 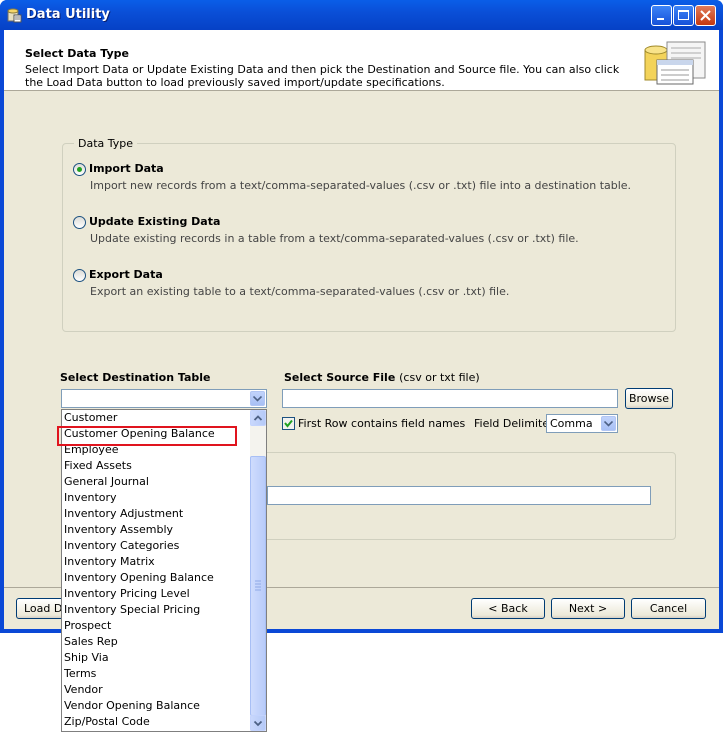 What do you see at coordinates (164, 398) in the screenshot?
I see `destination-table-combo` at bounding box center [164, 398].